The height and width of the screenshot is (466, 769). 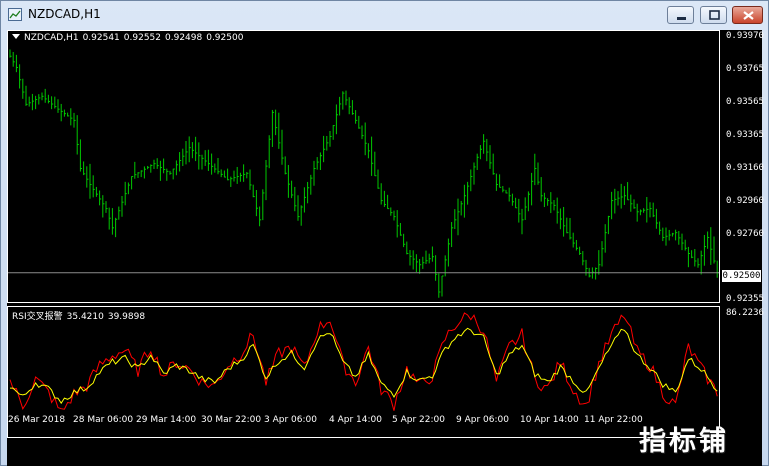 I want to click on close-icon, so click(x=748, y=15).